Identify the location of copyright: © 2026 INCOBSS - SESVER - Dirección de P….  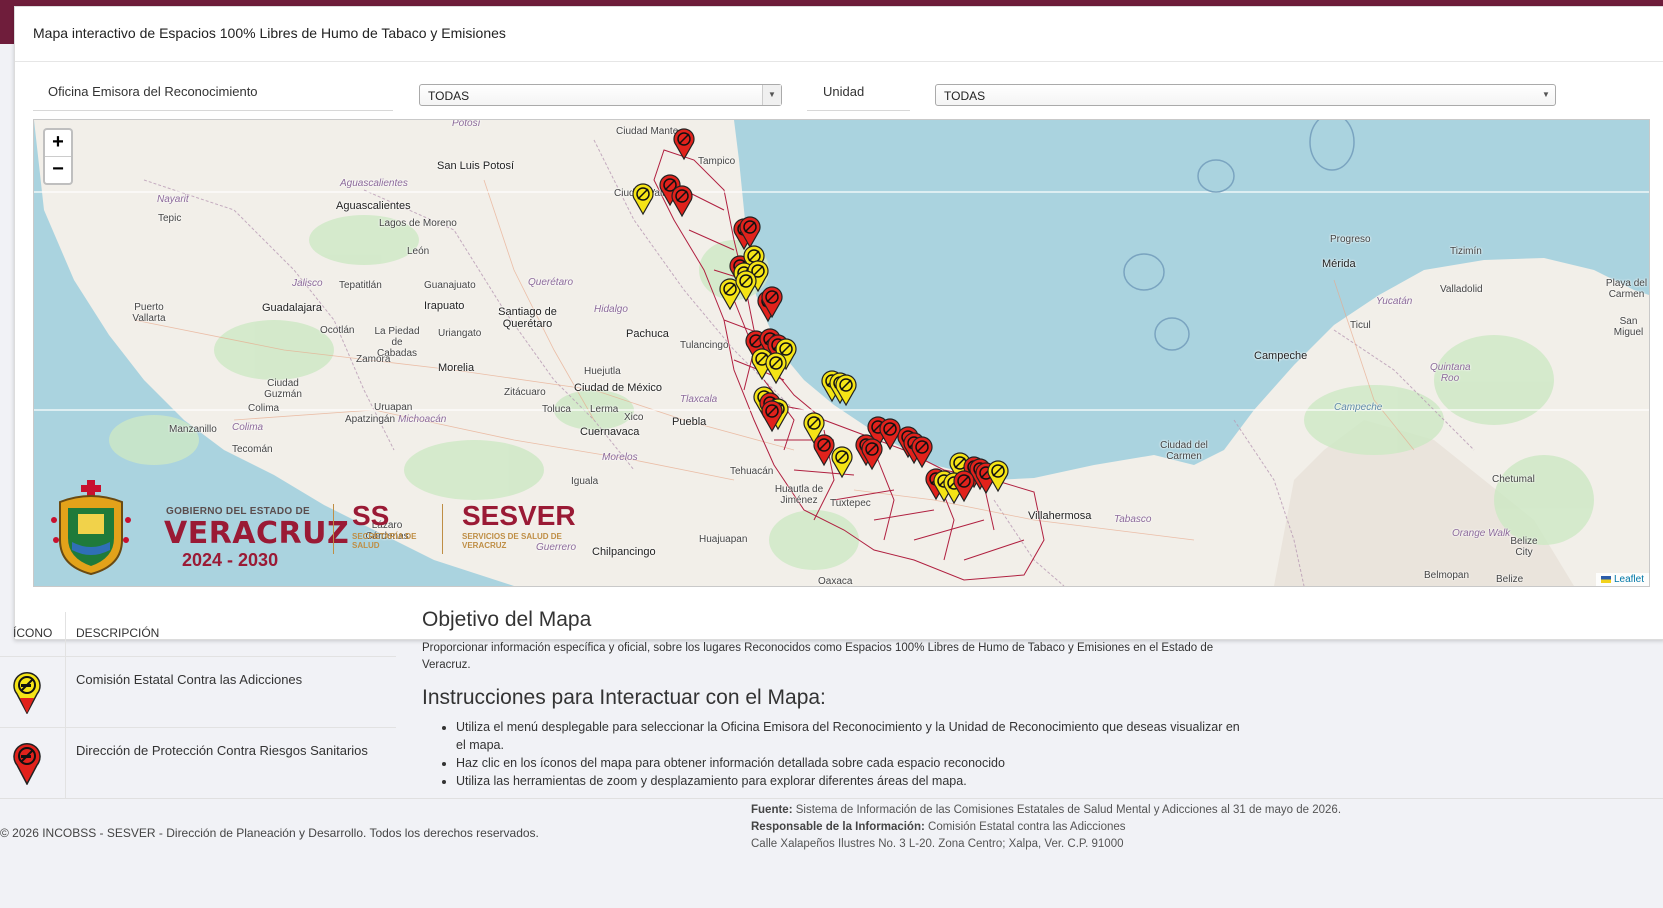
(269, 833).